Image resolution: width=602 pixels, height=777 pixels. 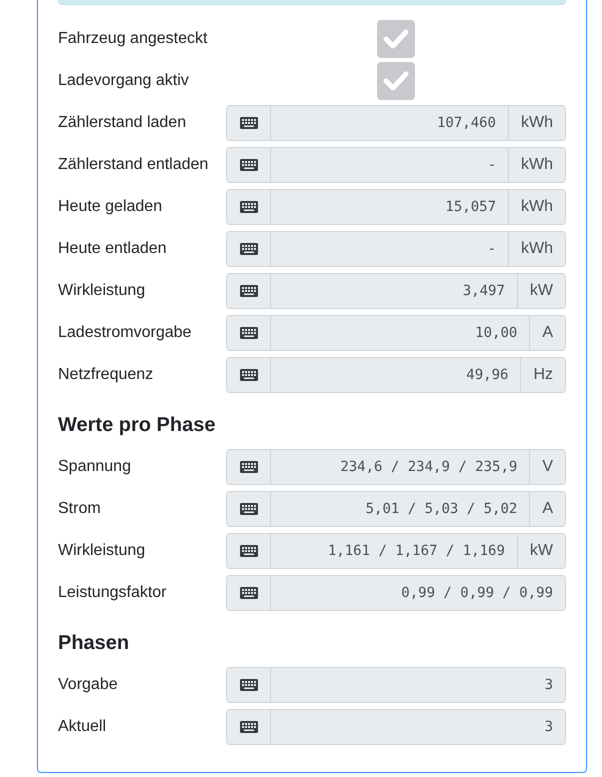 What do you see at coordinates (416, 551) in the screenshot?
I see `field-value: 1,161 / 1,167 / 1,169` at bounding box center [416, 551].